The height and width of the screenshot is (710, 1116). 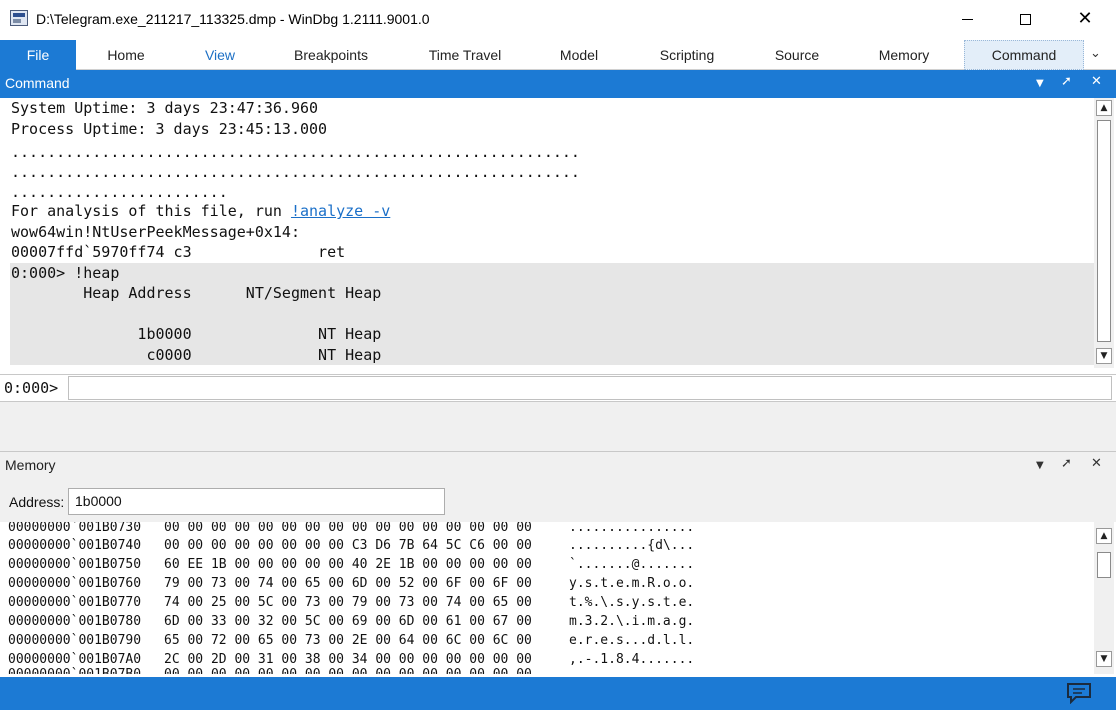 What do you see at coordinates (75, 545) in the screenshot?
I see `memory-address: 00000000`001B0740` at bounding box center [75, 545].